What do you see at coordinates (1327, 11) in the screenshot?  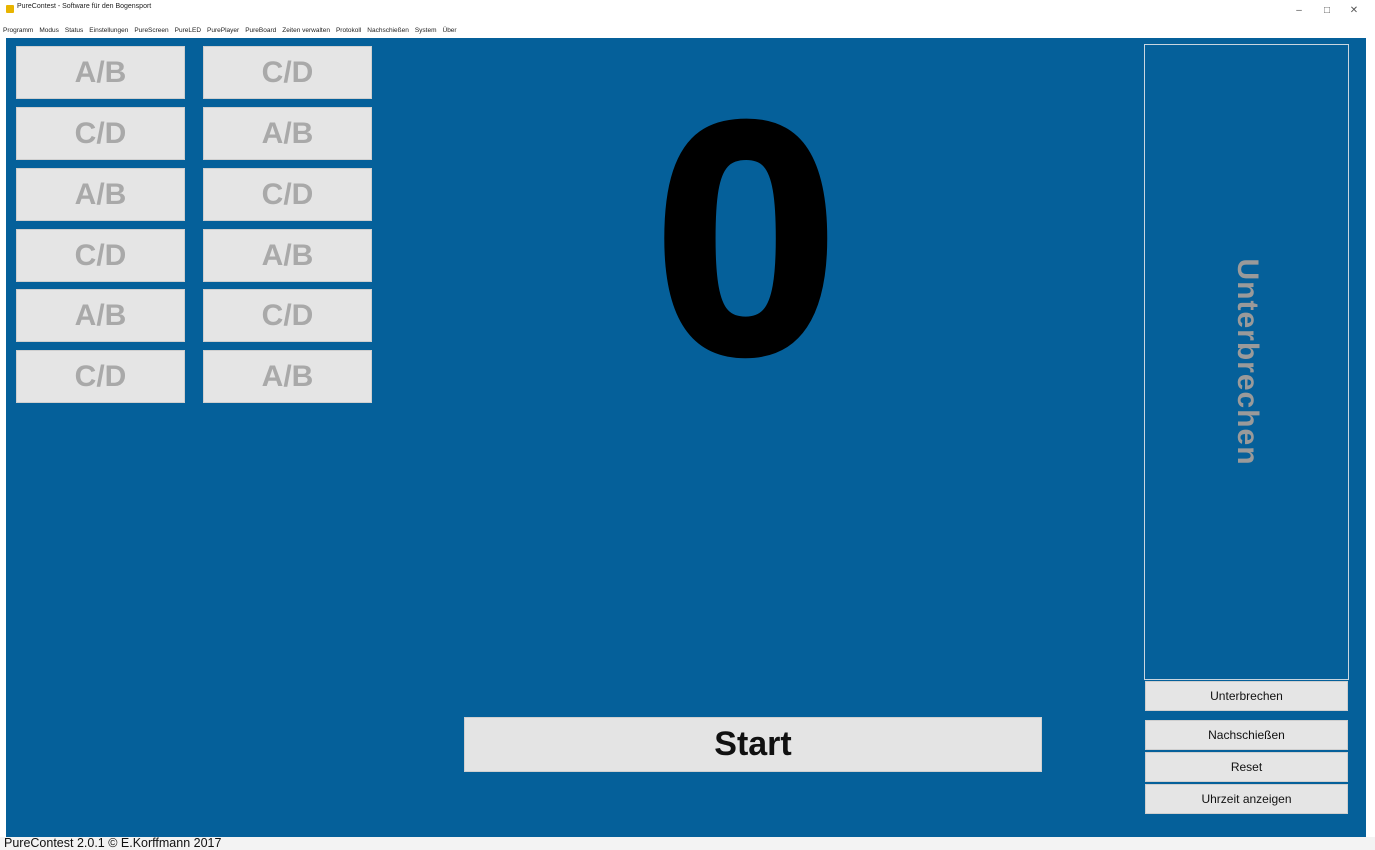 I see `maximize-button: □` at bounding box center [1327, 11].